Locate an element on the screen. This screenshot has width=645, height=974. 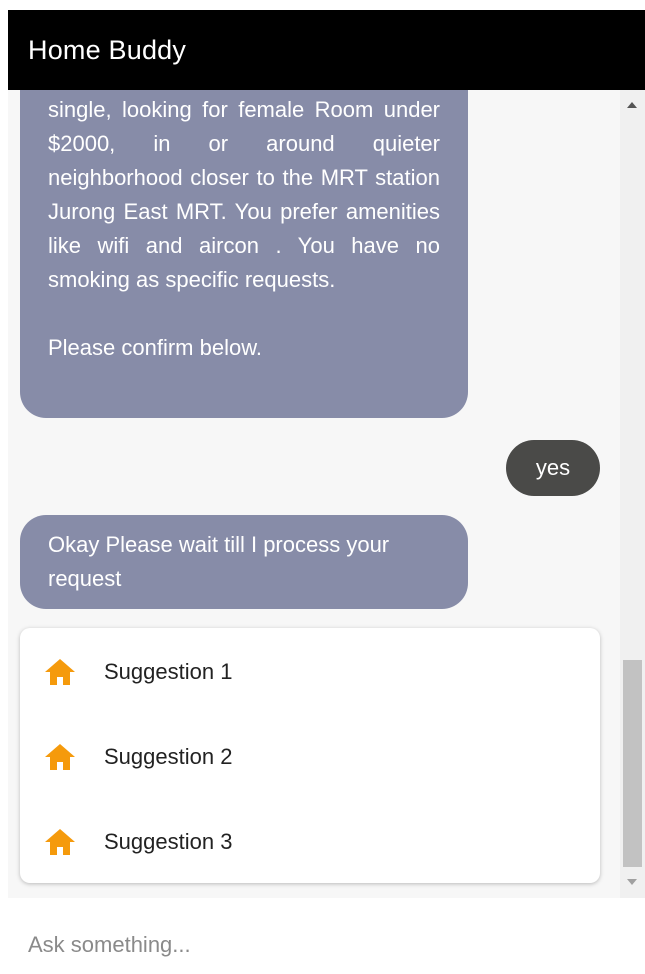
message-input-bar is located at coordinates (326, 936).